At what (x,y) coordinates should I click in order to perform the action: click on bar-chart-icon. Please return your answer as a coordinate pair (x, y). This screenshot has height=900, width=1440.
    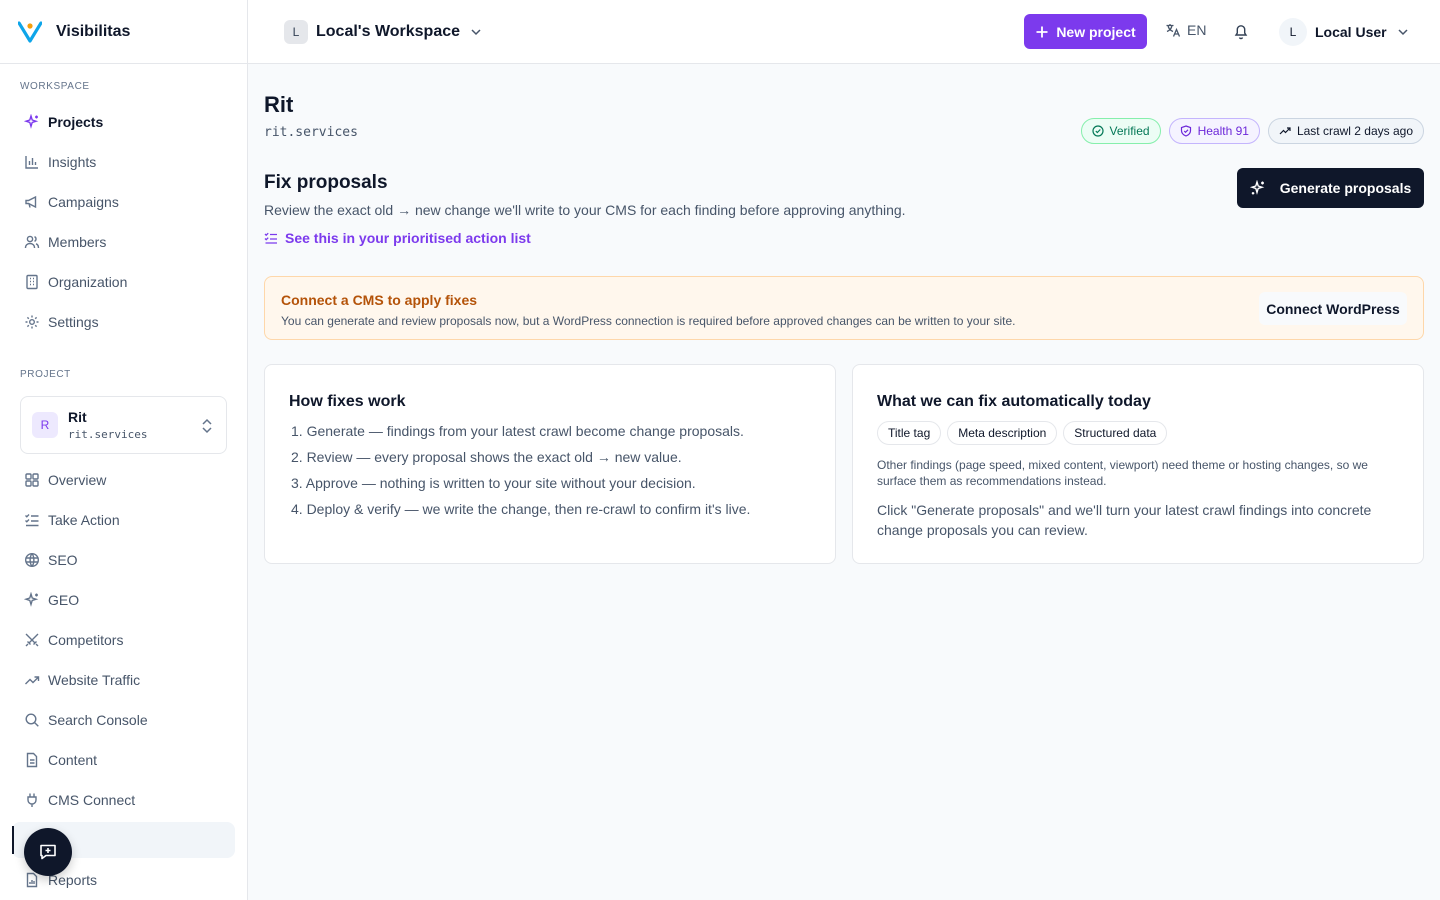
    Looking at the image, I should click on (31, 162).